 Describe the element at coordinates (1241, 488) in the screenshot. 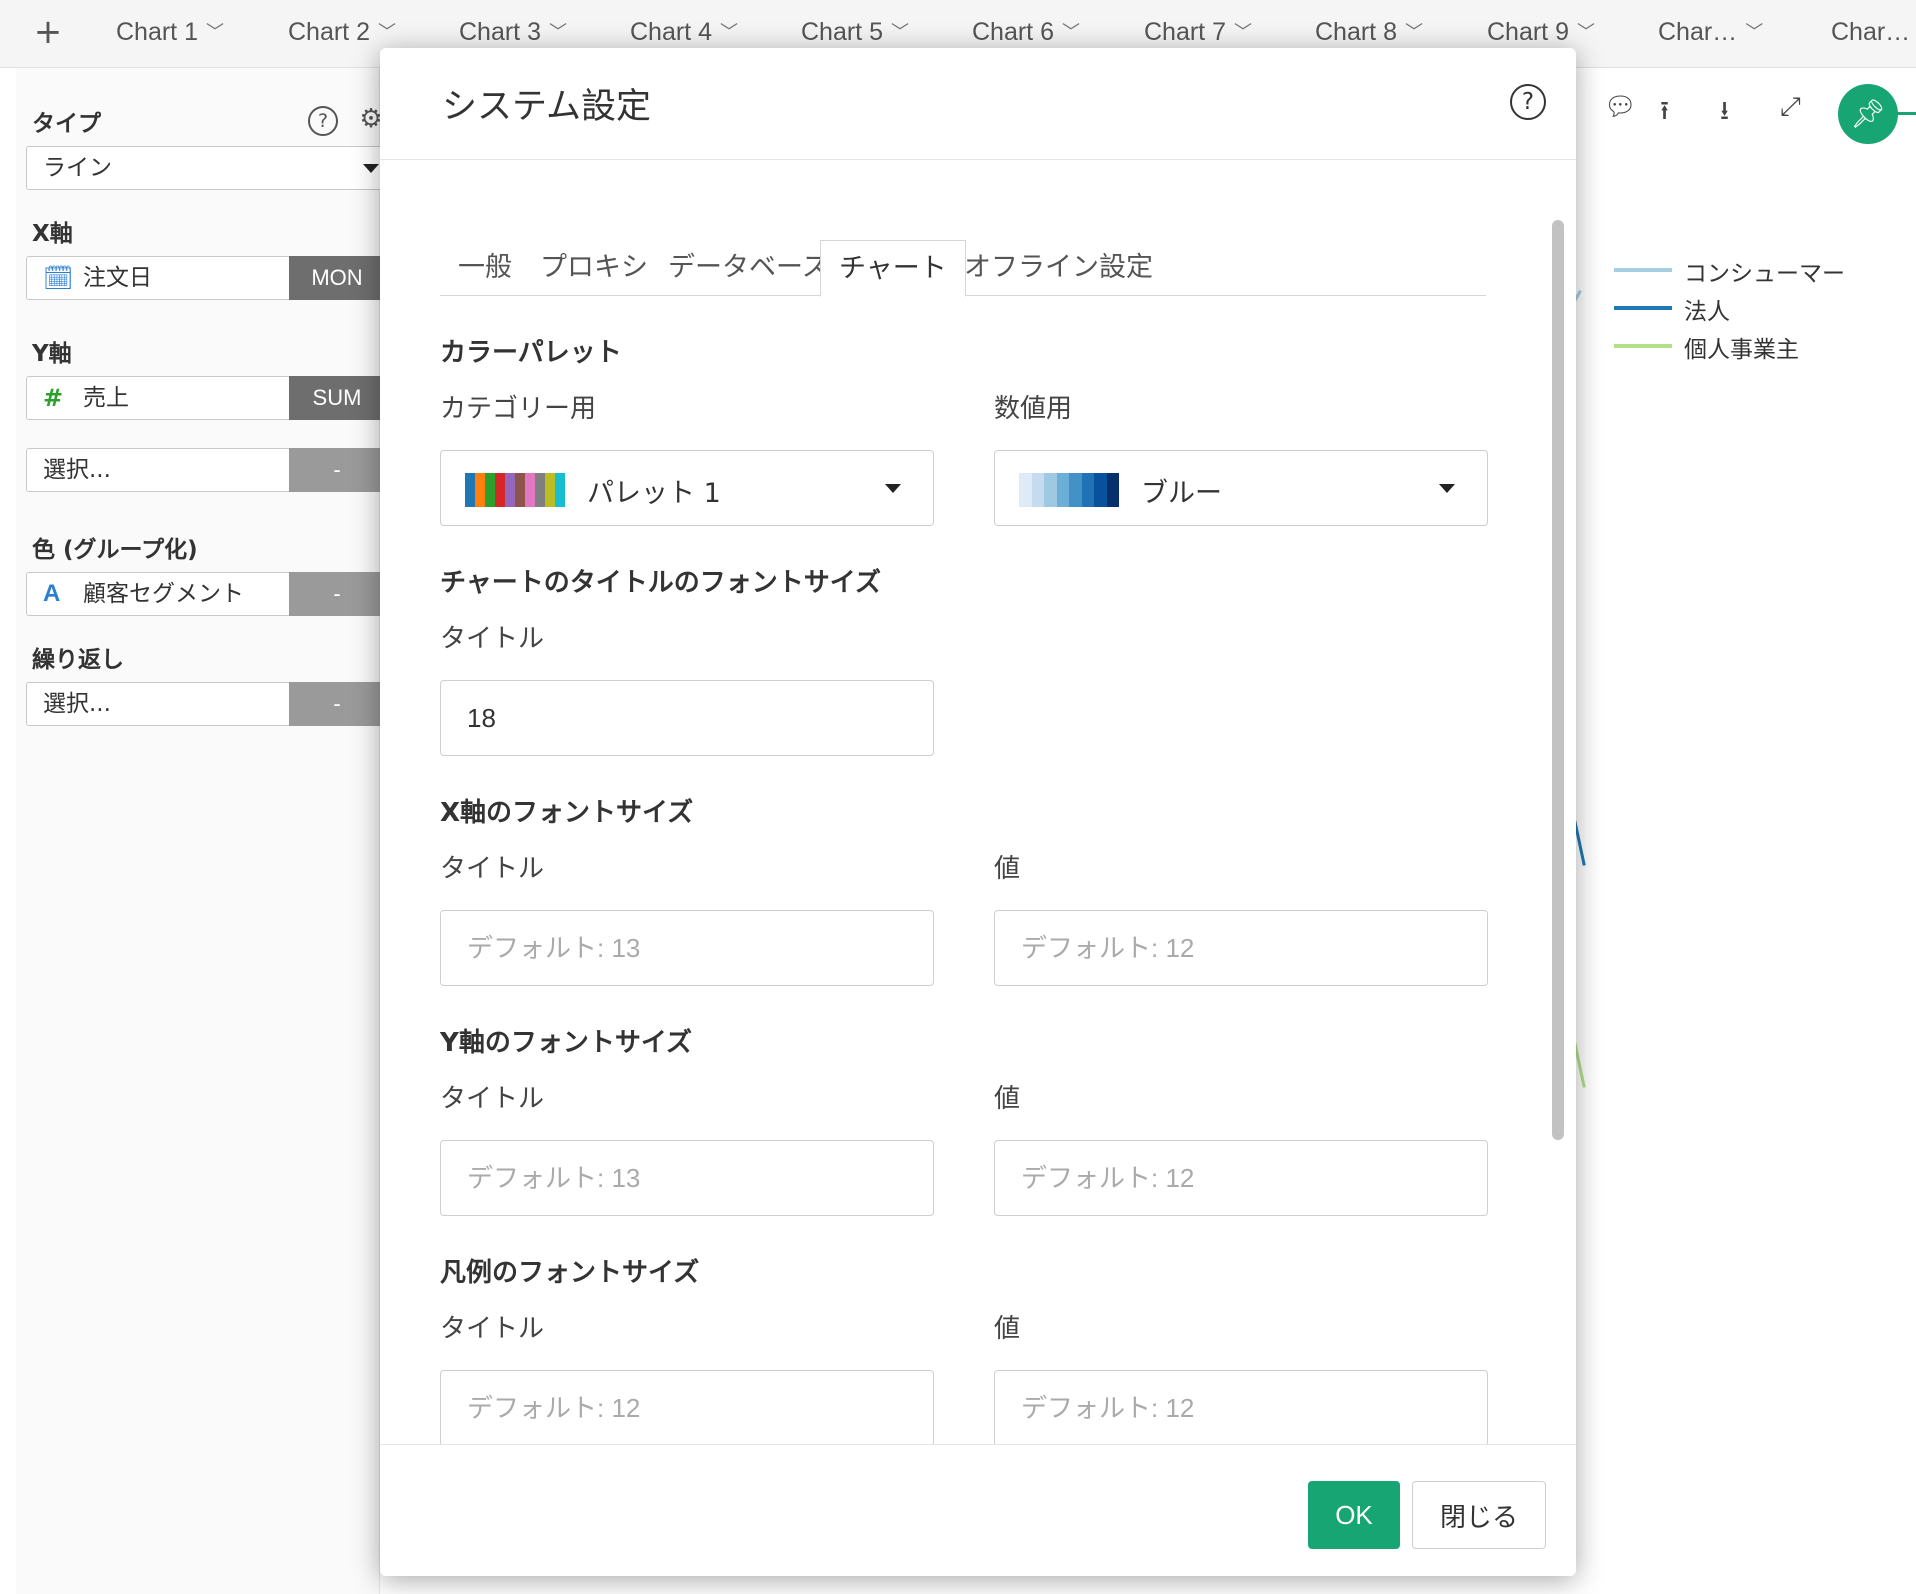

I see `numeric-palette-select: ブルー` at that location.